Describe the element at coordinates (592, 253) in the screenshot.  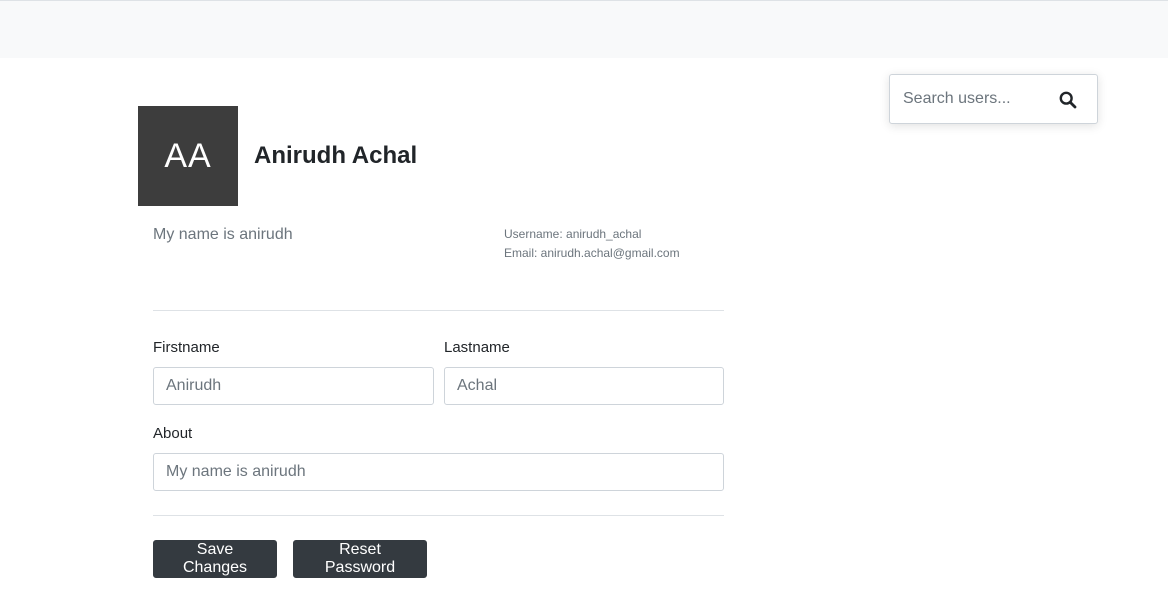
I see `email-text: Email: anirudh.achal@gmail.com` at that location.